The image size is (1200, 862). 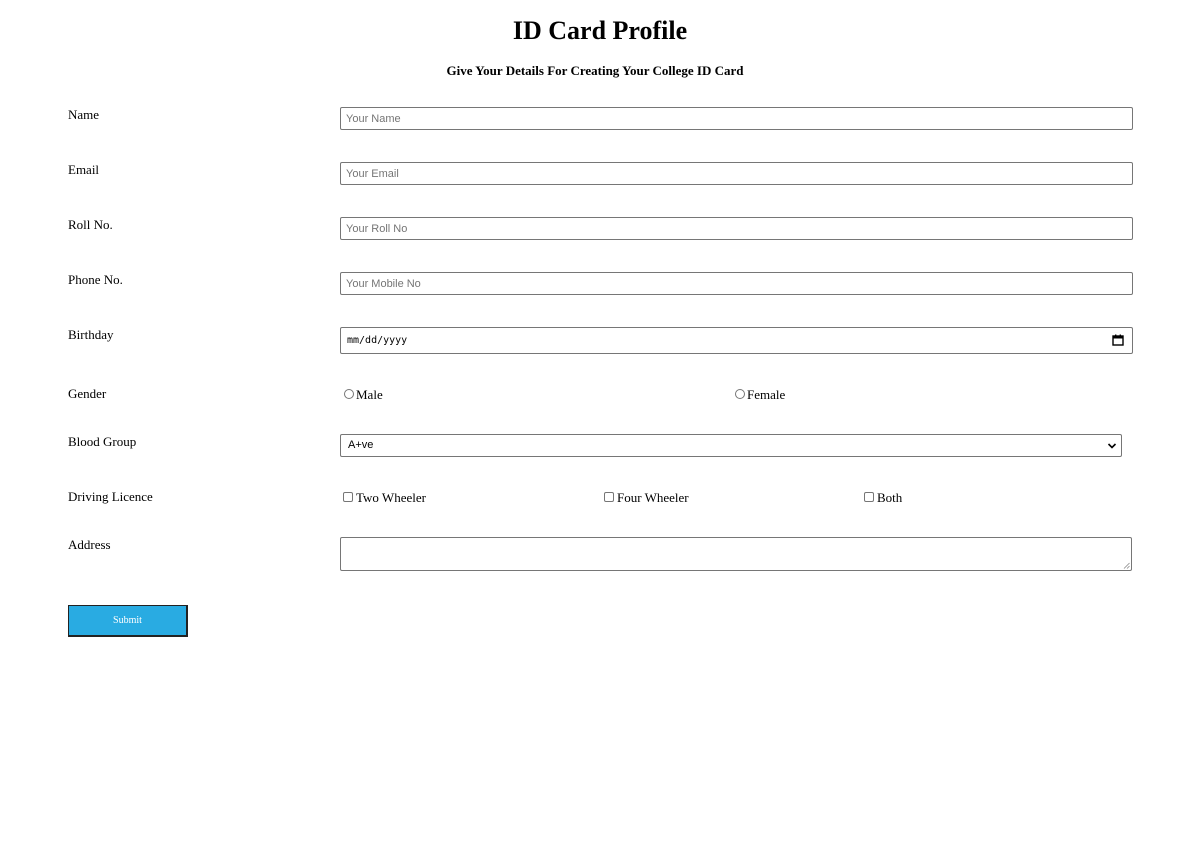 I want to click on male-radio-label: Male, so click(x=369, y=395).